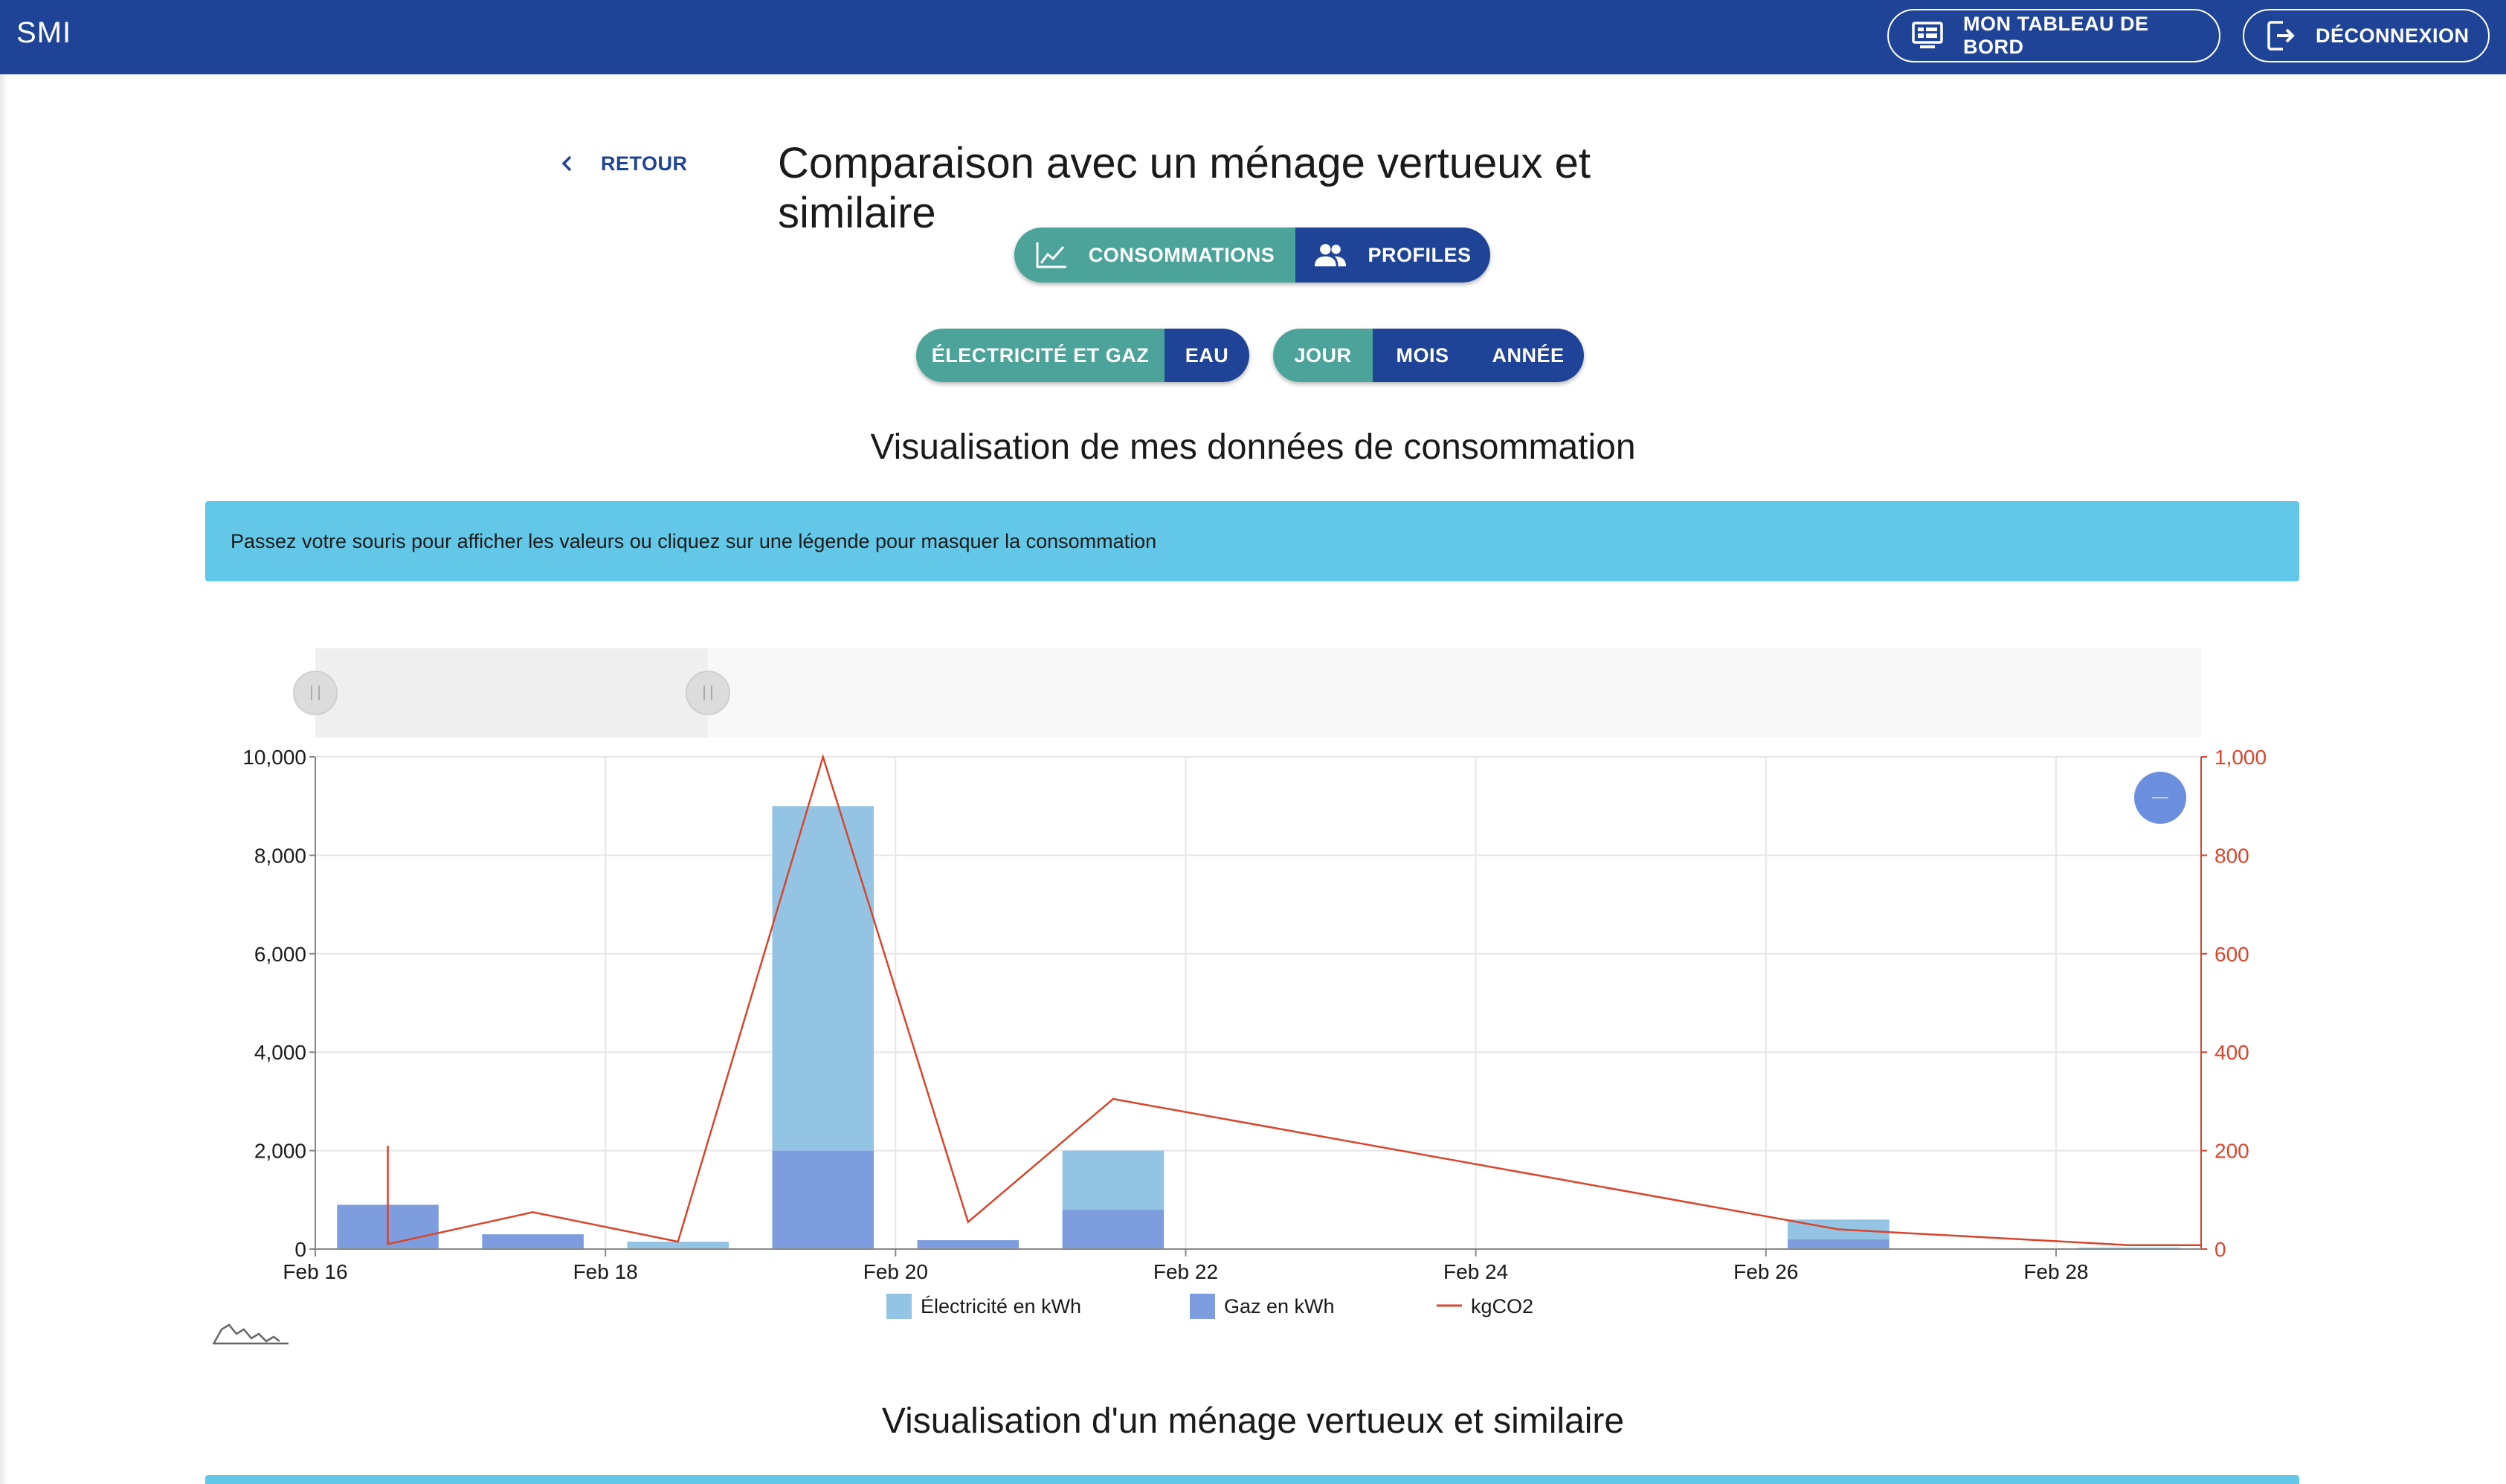  I want to click on dashboard-button: MON TABLEAU DE BORD, so click(2053, 35).